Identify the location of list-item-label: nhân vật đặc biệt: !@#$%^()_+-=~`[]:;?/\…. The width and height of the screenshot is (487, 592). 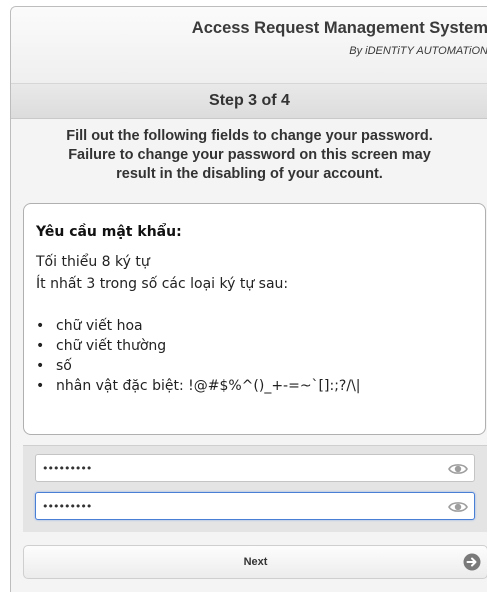
(208, 386).